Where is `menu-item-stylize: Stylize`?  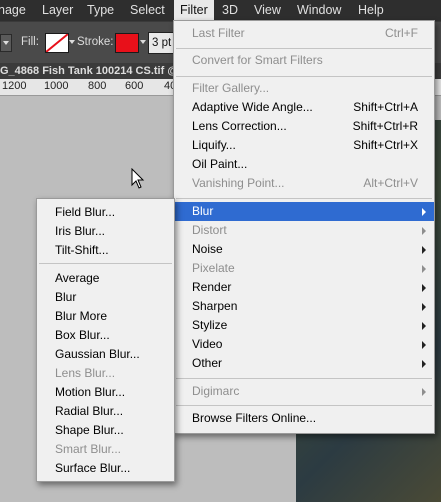 menu-item-stylize: Stylize is located at coordinates (304, 325).